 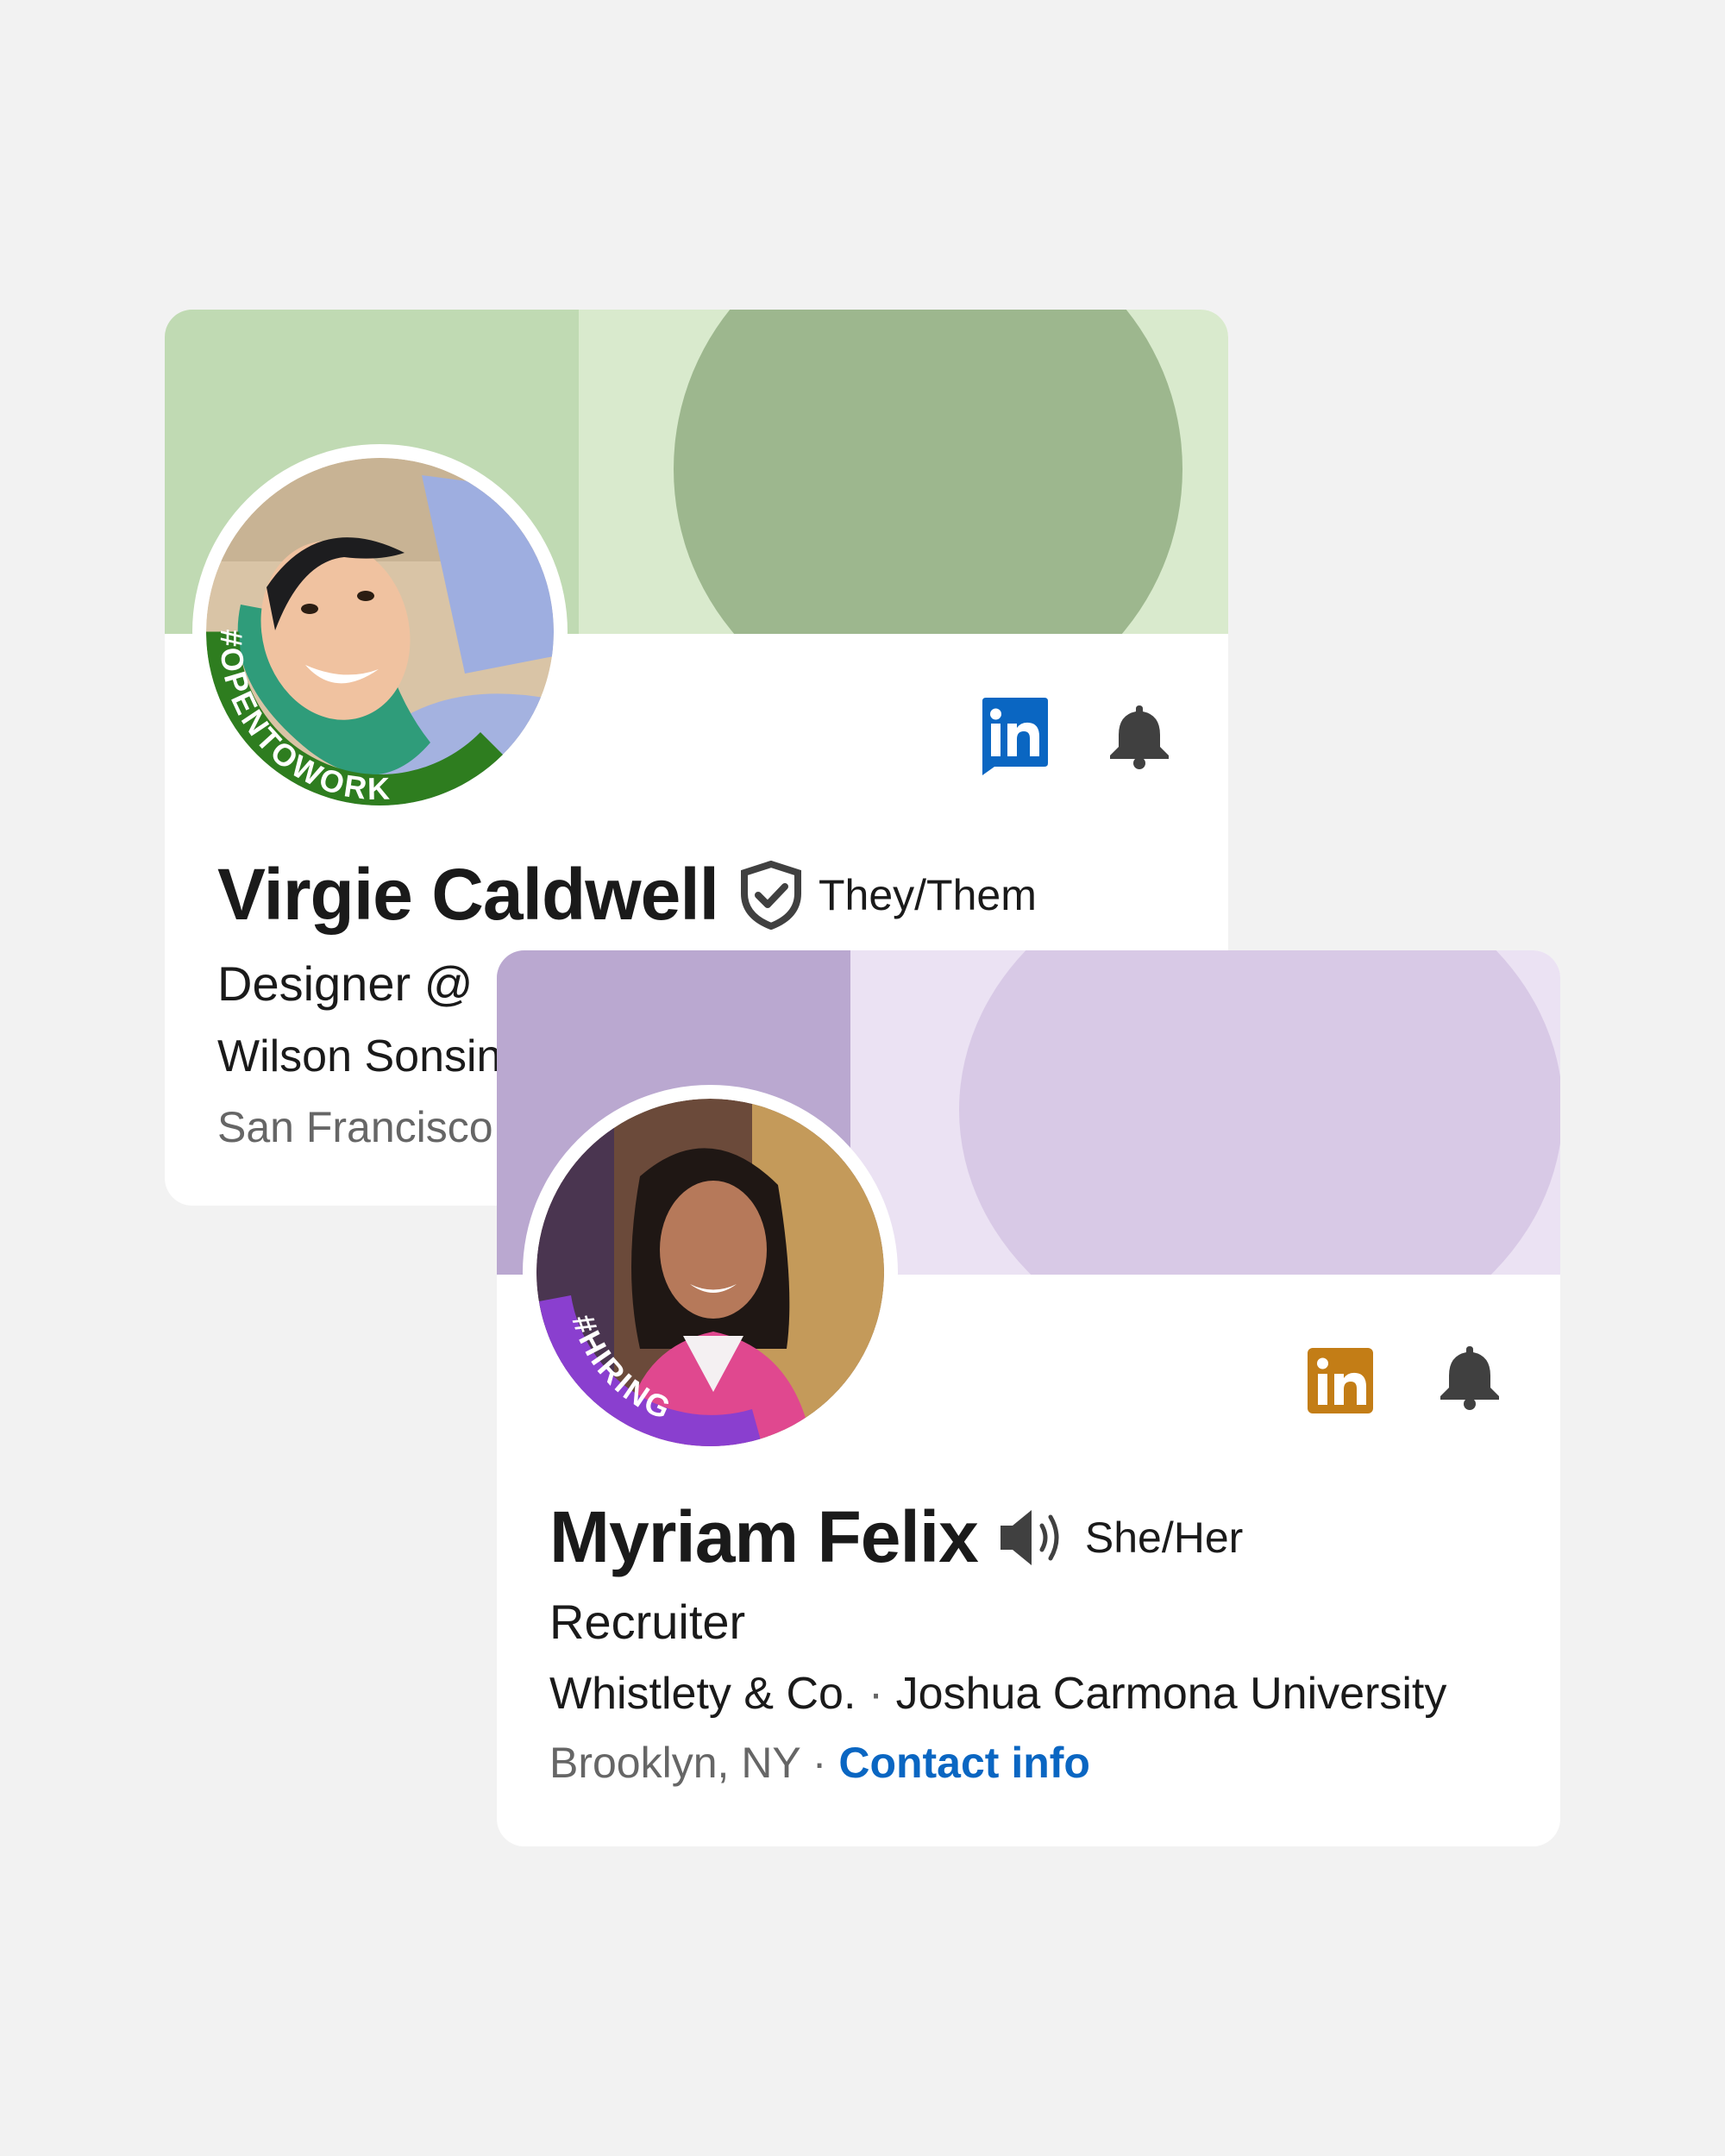 I want to click on avatar: #OPENTOWORK, so click(x=380, y=631).